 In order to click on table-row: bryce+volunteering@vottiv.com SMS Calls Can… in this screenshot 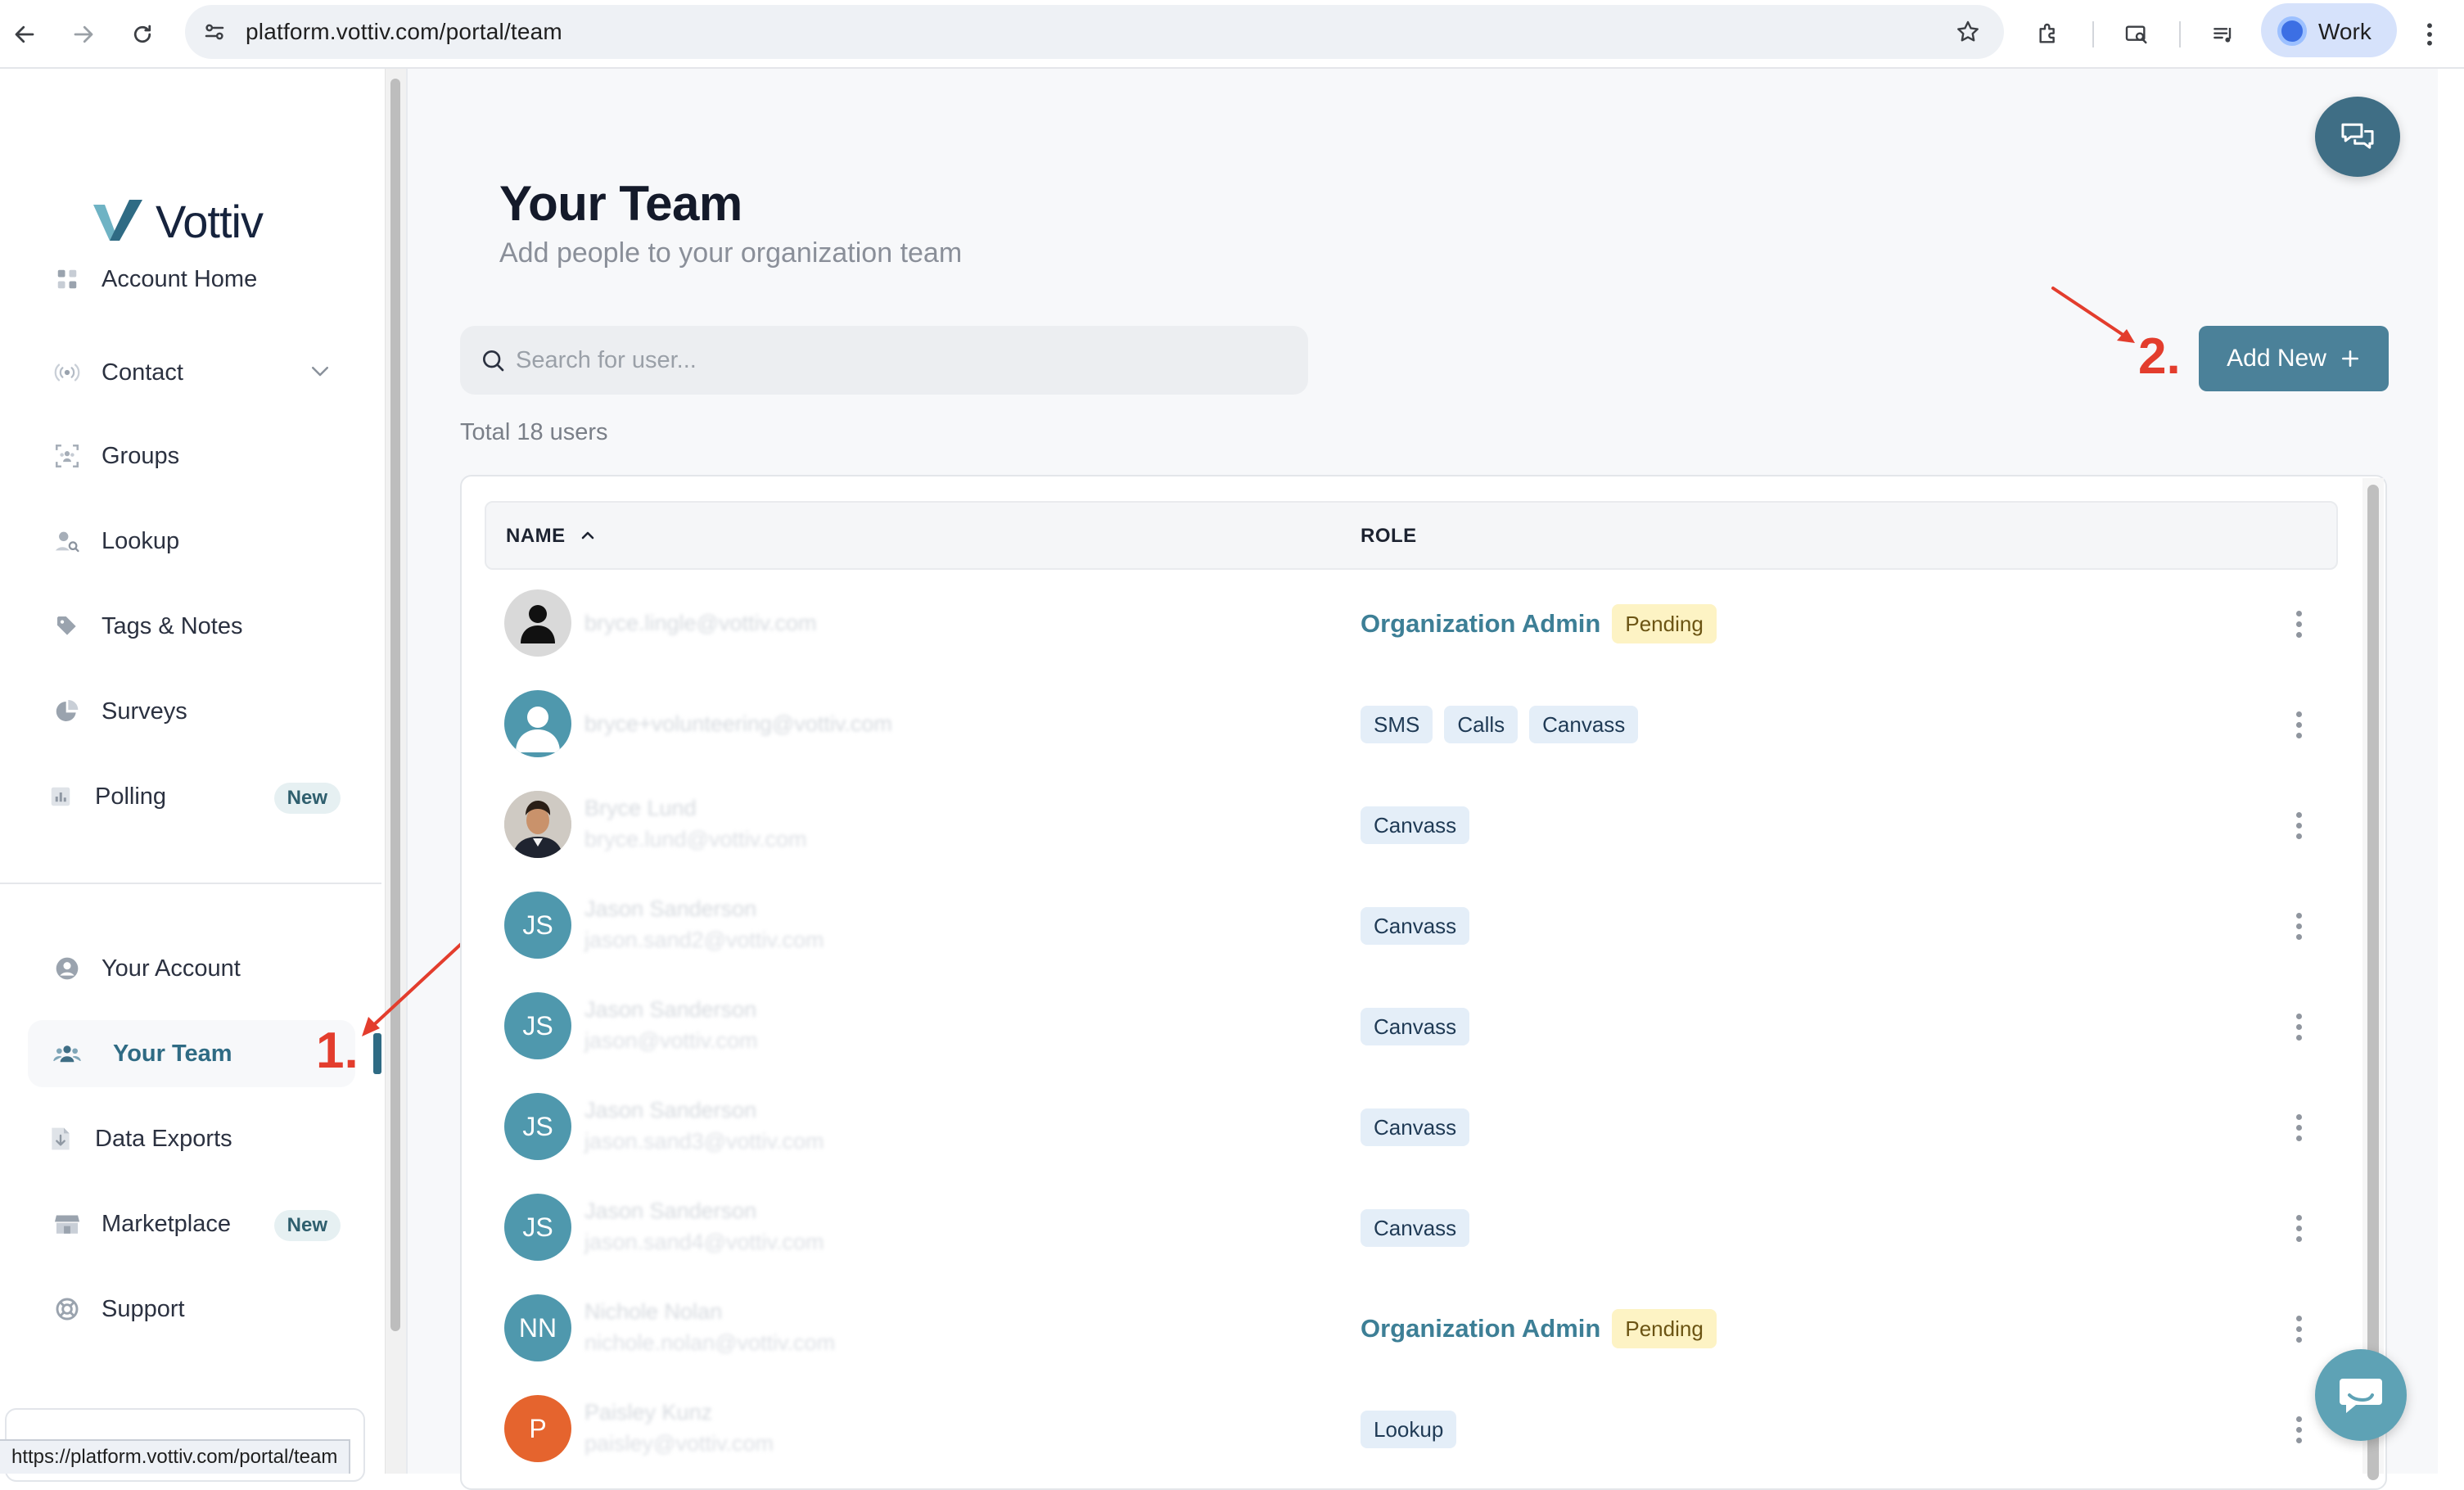, I will do `click(1411, 724)`.